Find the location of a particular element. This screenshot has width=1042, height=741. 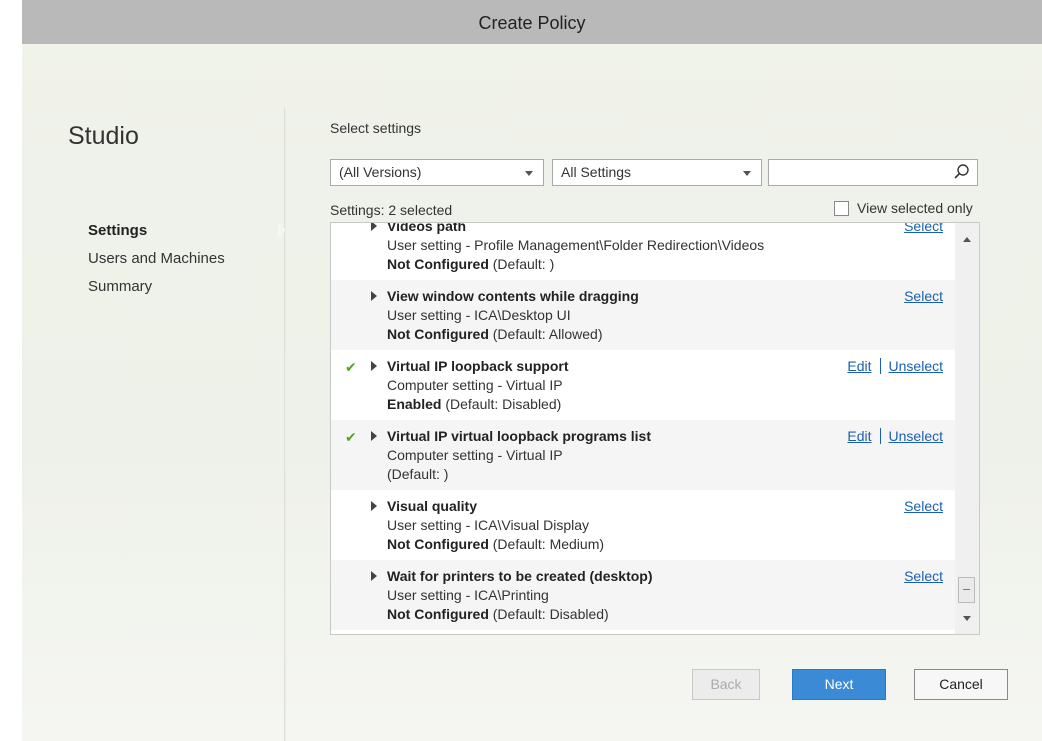

wizard-steps: Settings Users and Machines Summary is located at coordinates (156, 262).